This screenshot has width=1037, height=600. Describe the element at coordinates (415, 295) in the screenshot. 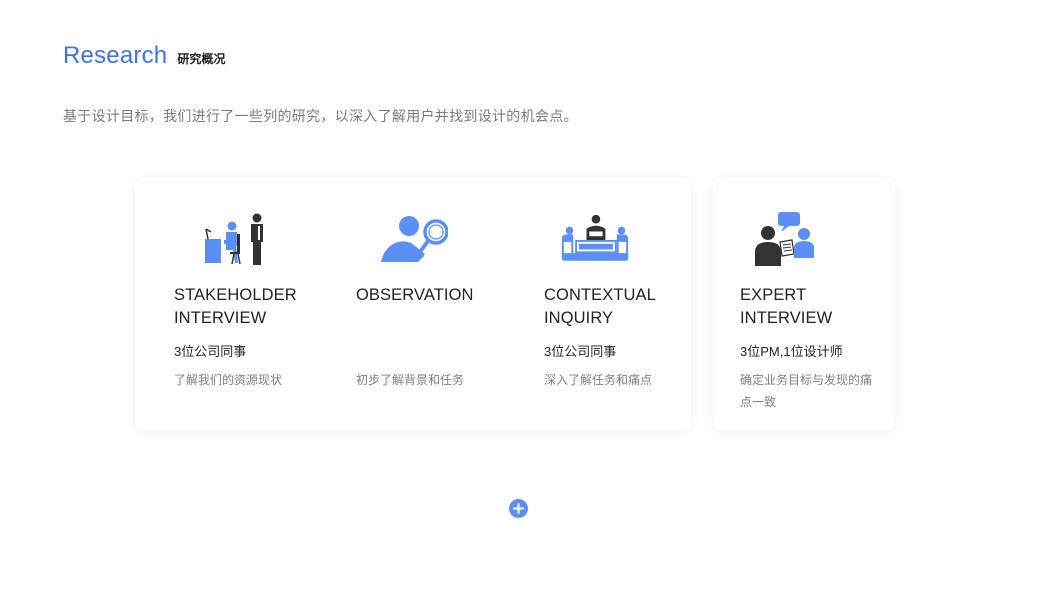

I see `heading-line-1: OBSERVATION` at that location.